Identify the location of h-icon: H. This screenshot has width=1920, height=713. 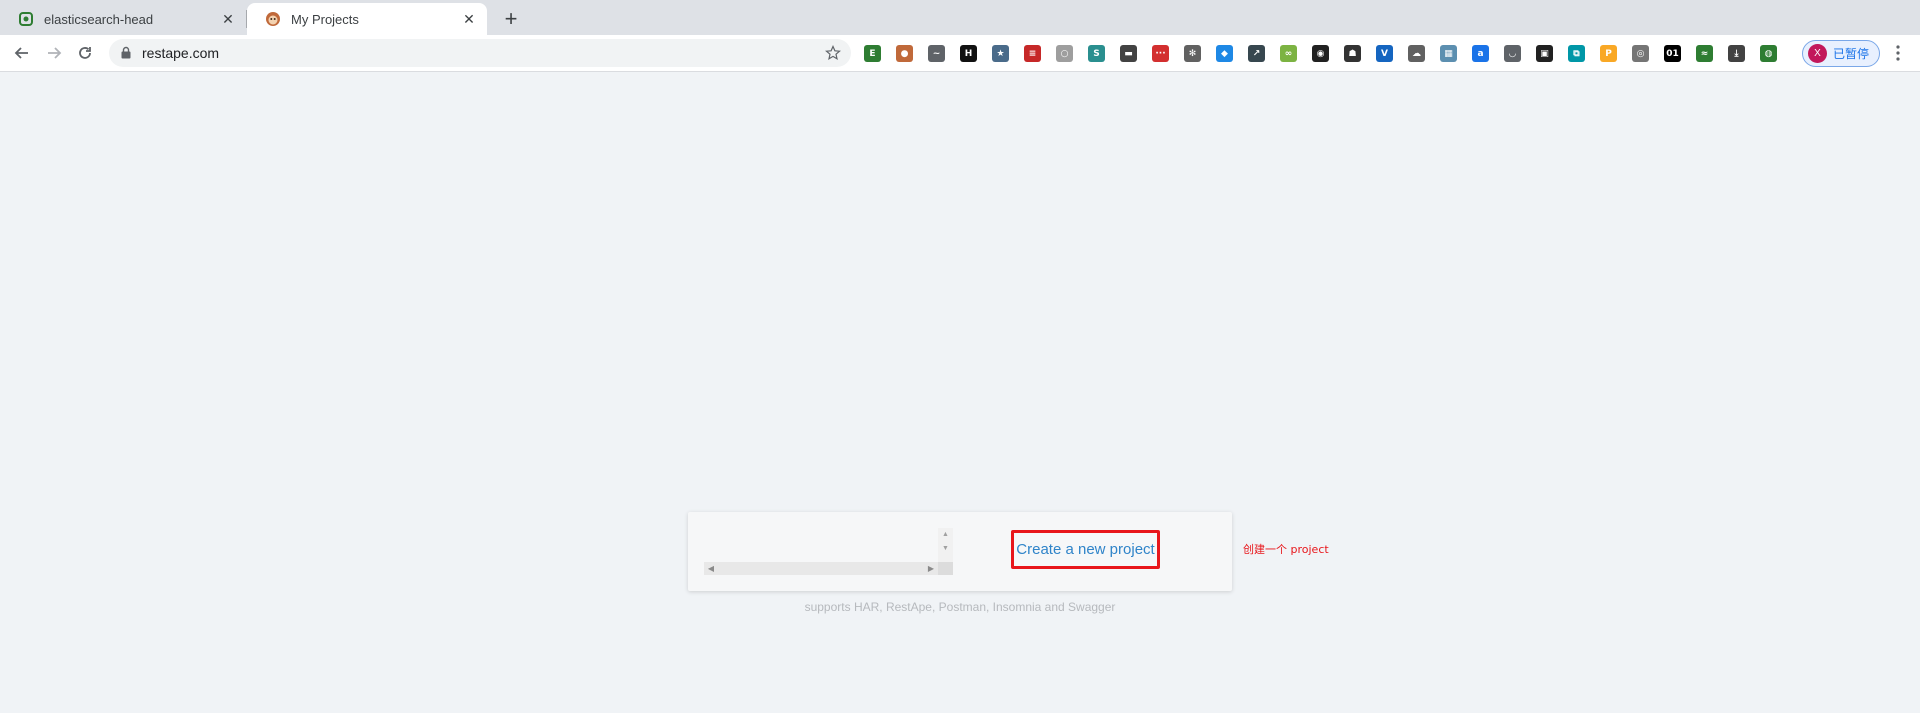
(968, 53).